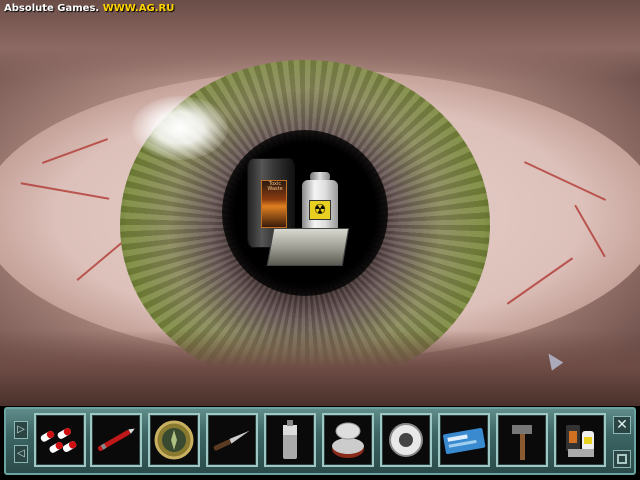 The width and height of the screenshot is (640, 480). I want to click on eye-highlight, so click(180, 128).